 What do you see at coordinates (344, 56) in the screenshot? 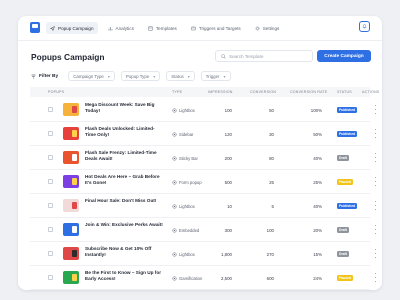
I see `create-campaign-button: Create Campaign` at bounding box center [344, 56].